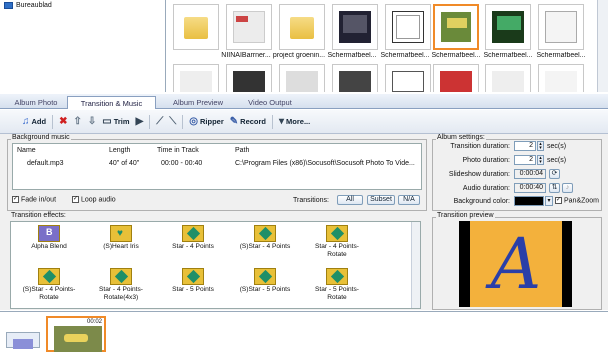 This screenshot has height=352, width=608. I want to click on unit-label: sec(s), so click(557, 160).